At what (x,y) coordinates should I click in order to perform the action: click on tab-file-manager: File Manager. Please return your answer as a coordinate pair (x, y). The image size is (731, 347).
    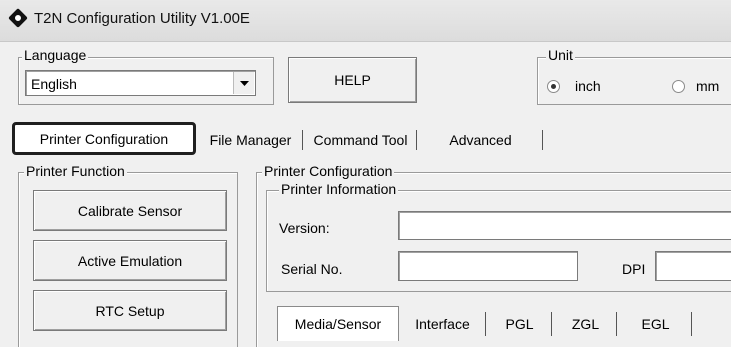
    Looking at the image, I should click on (251, 140).